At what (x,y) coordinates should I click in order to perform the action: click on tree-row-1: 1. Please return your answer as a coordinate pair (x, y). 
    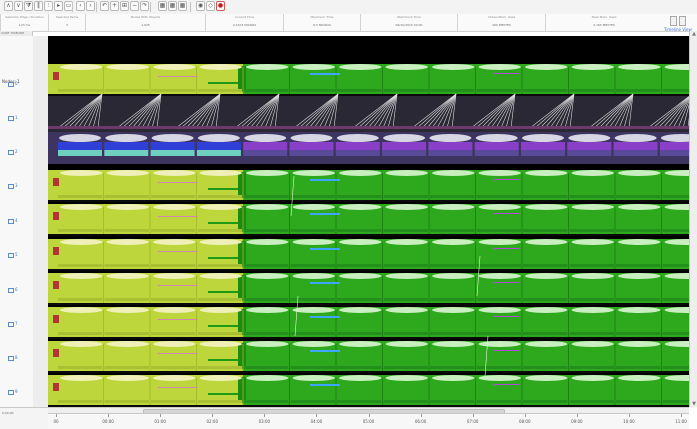
    Looking at the image, I should click on (13, 118).